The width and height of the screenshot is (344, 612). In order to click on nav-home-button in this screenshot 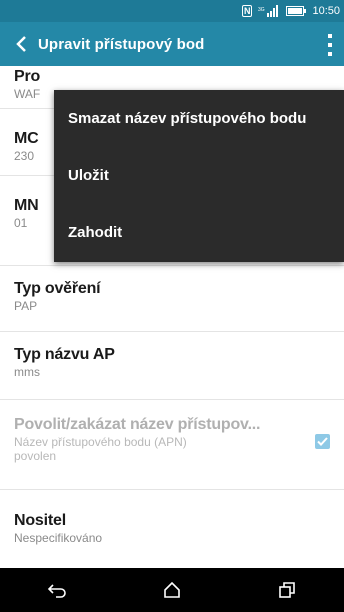, I will do `click(172, 590)`.